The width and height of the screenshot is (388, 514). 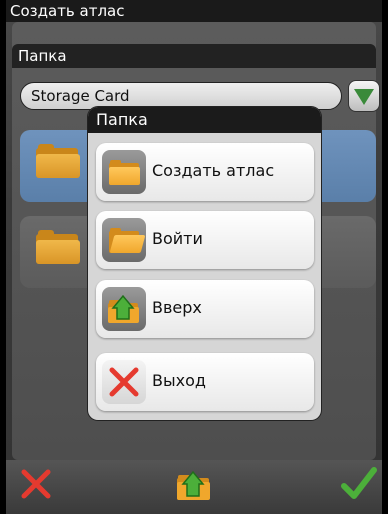 I want to click on menu-item-label: Войти, so click(x=177, y=238).